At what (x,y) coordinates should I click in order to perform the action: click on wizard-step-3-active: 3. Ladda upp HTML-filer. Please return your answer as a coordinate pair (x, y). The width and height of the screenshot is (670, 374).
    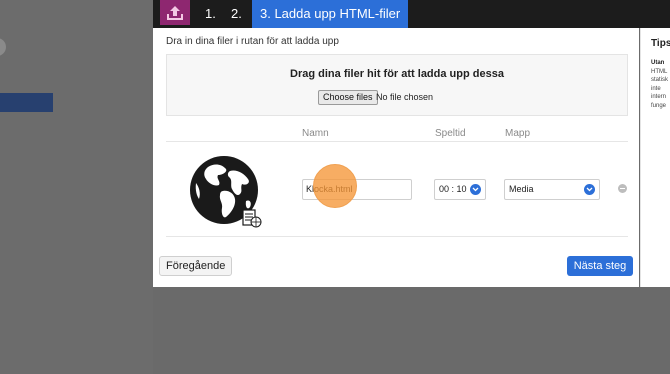
    Looking at the image, I should click on (330, 14).